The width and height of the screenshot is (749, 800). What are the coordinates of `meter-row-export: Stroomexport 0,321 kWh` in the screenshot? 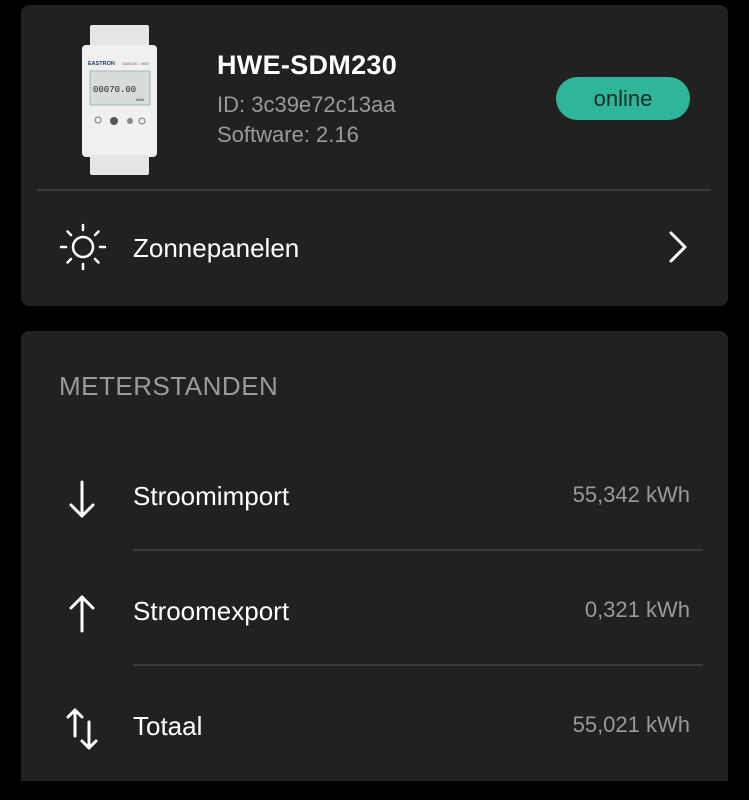 It's located at (374, 608).